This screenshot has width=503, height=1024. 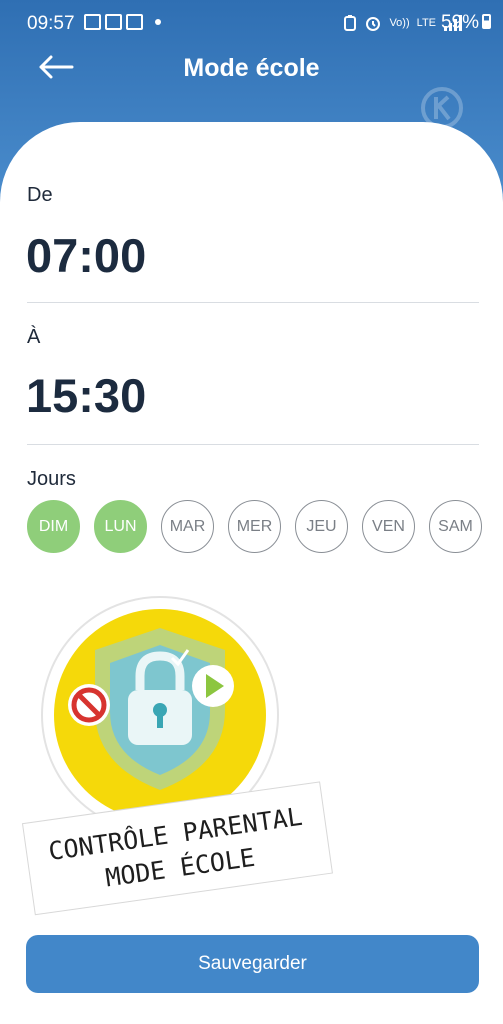 What do you see at coordinates (388, 526) in the screenshot?
I see `day-toggle-friday: VEN` at bounding box center [388, 526].